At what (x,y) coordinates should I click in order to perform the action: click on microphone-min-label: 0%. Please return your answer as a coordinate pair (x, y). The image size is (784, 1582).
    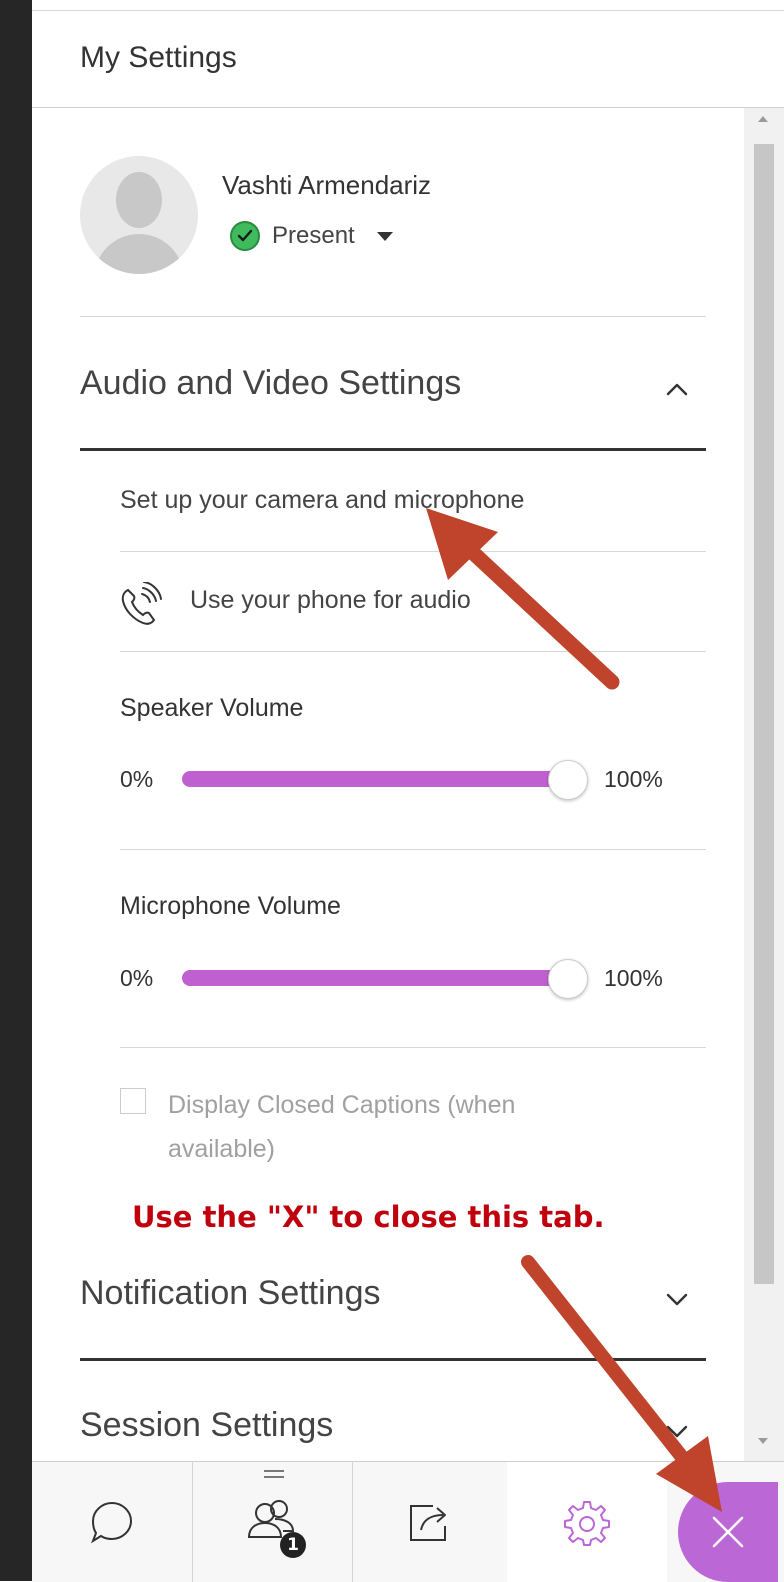
    Looking at the image, I should click on (137, 978).